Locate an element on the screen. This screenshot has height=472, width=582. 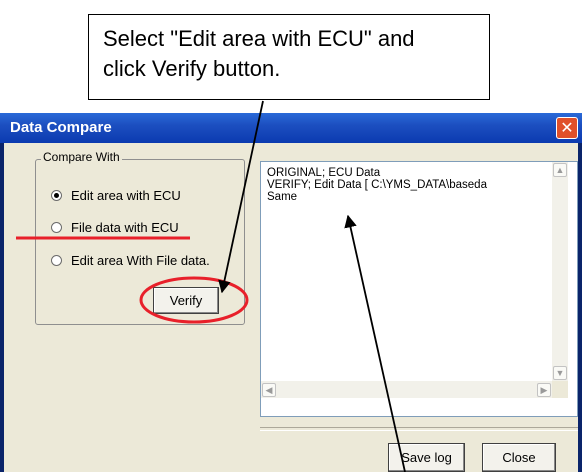
callout-arrow-to-verify is located at coordinates (241, 197).